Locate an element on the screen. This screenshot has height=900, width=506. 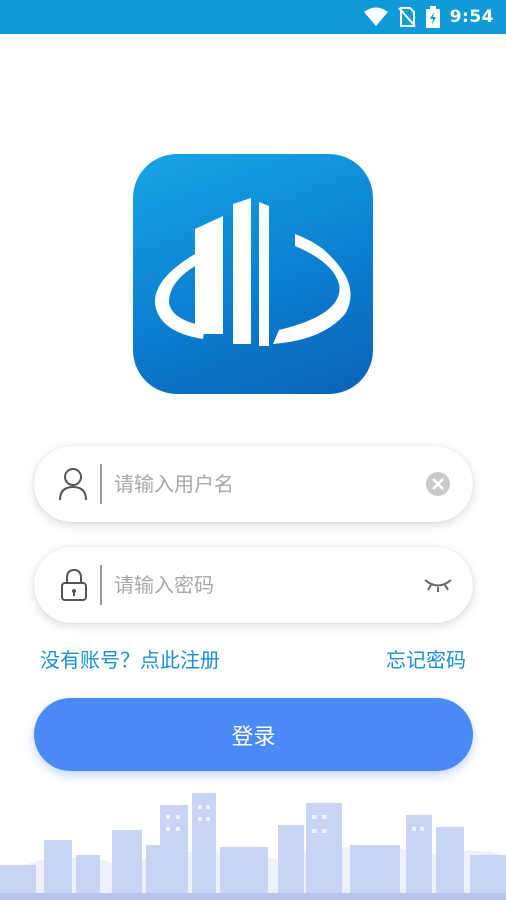
password-field is located at coordinates (253, 585).